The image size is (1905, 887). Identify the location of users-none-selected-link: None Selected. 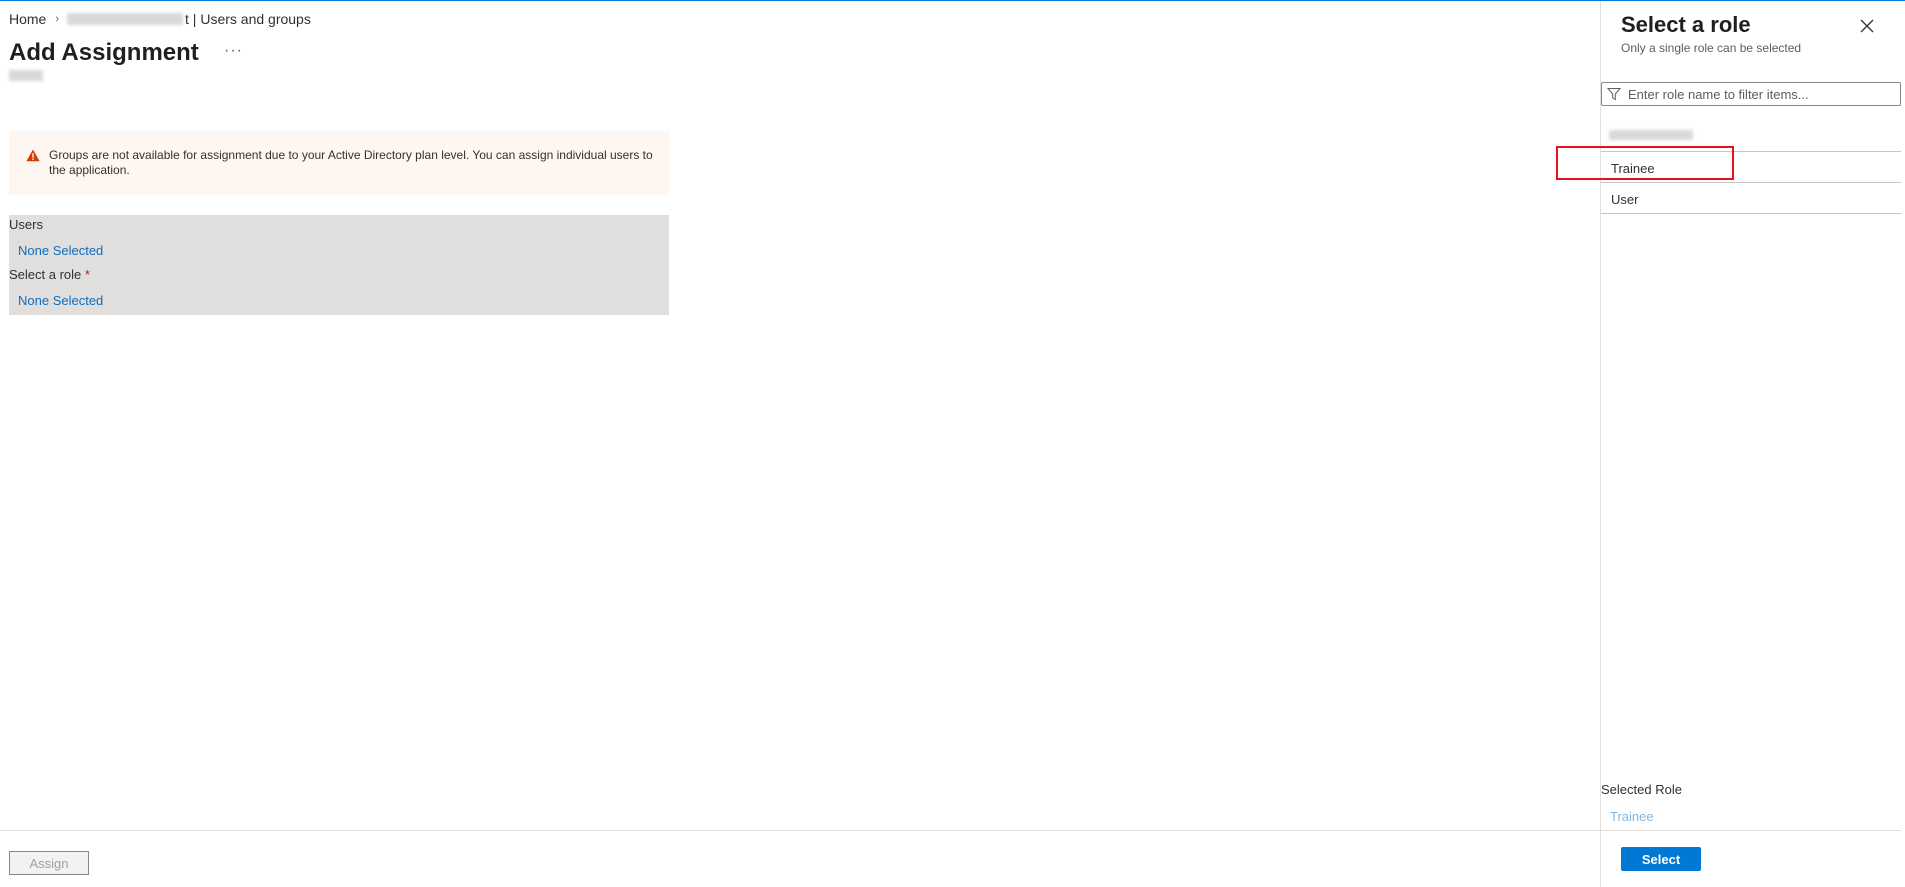
(60, 250).